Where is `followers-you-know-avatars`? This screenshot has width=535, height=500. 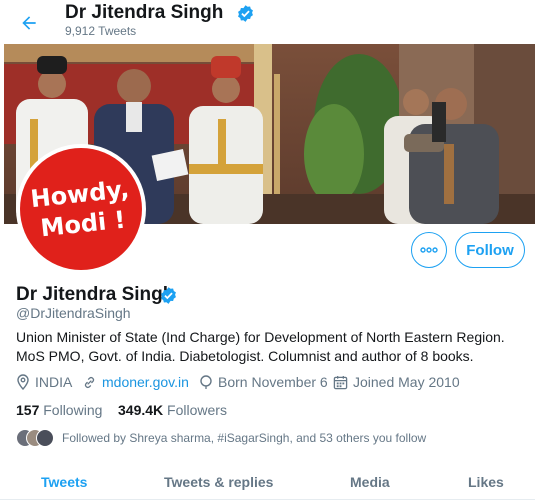 followers-you-know-avatars is located at coordinates (36, 438).